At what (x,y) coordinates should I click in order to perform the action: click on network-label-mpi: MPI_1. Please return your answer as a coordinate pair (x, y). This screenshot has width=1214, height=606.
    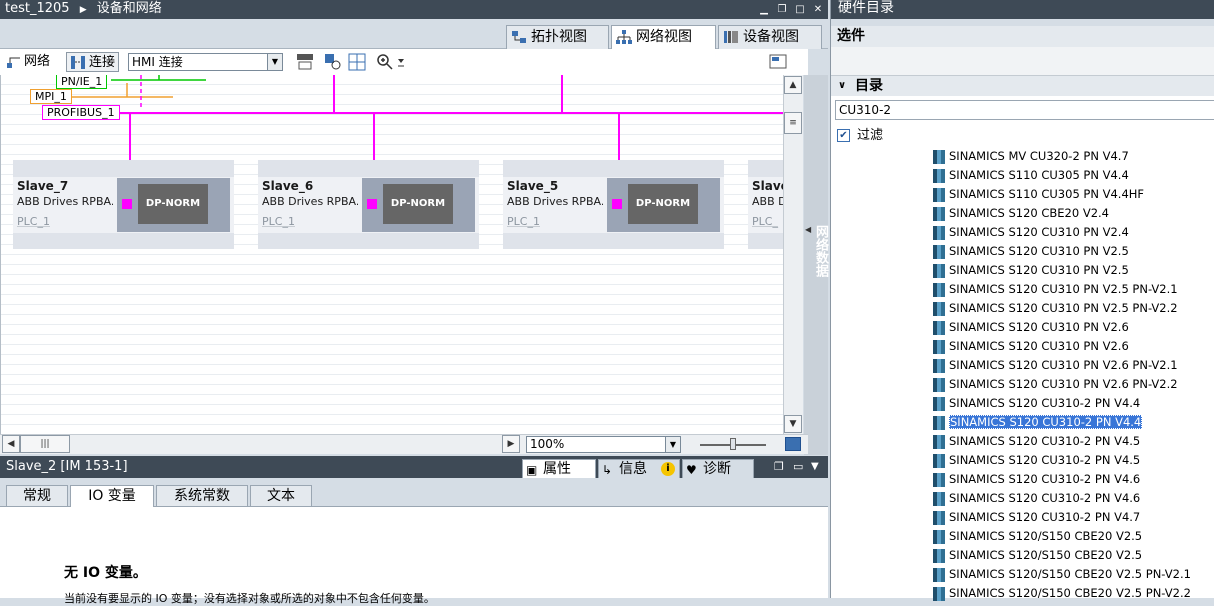
    Looking at the image, I should click on (51, 96).